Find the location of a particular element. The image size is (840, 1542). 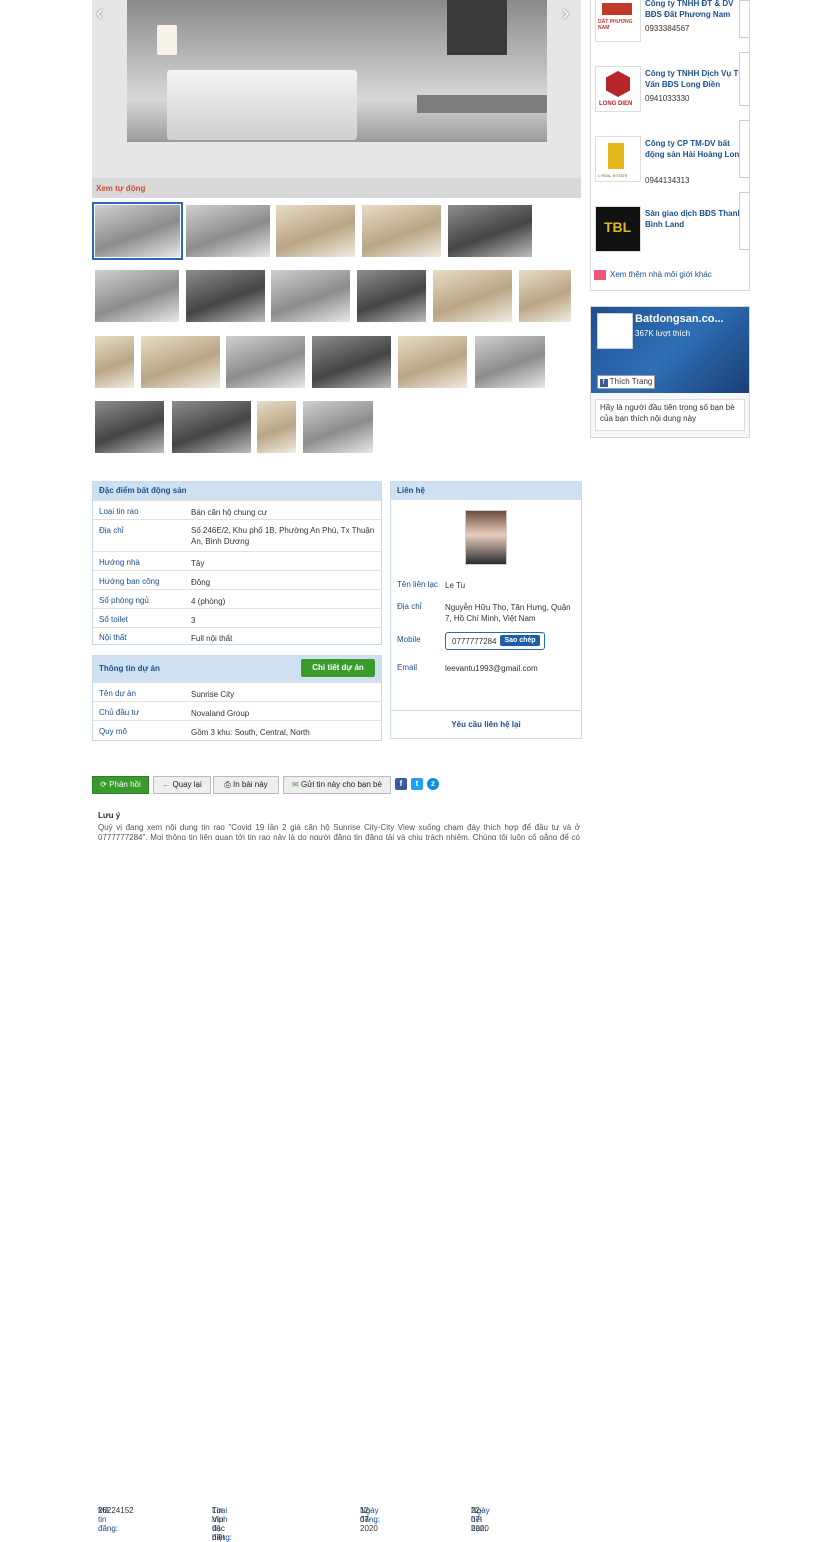

project-row: Tên dự án Sunrise City is located at coordinates (237, 692).